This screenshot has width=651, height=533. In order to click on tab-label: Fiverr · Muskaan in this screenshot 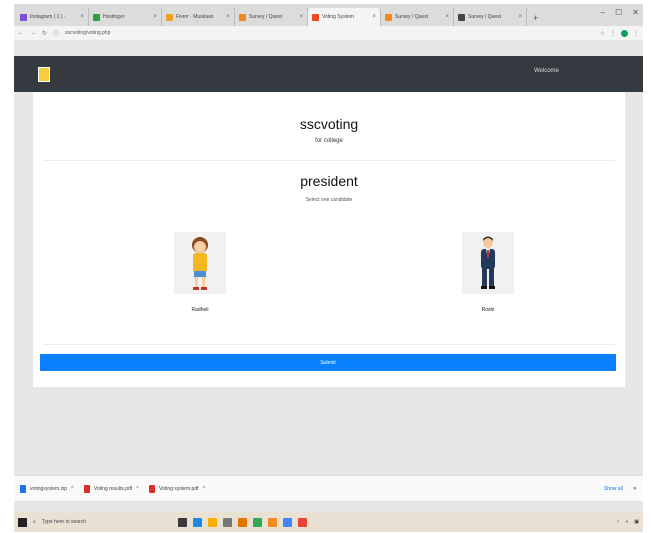, I will do `click(195, 17)`.